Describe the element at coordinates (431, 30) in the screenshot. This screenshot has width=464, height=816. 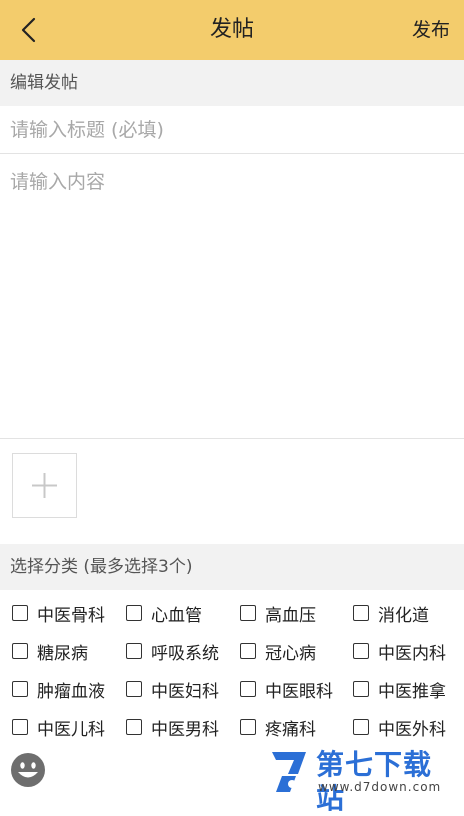
I see `publish-button: 发布` at that location.